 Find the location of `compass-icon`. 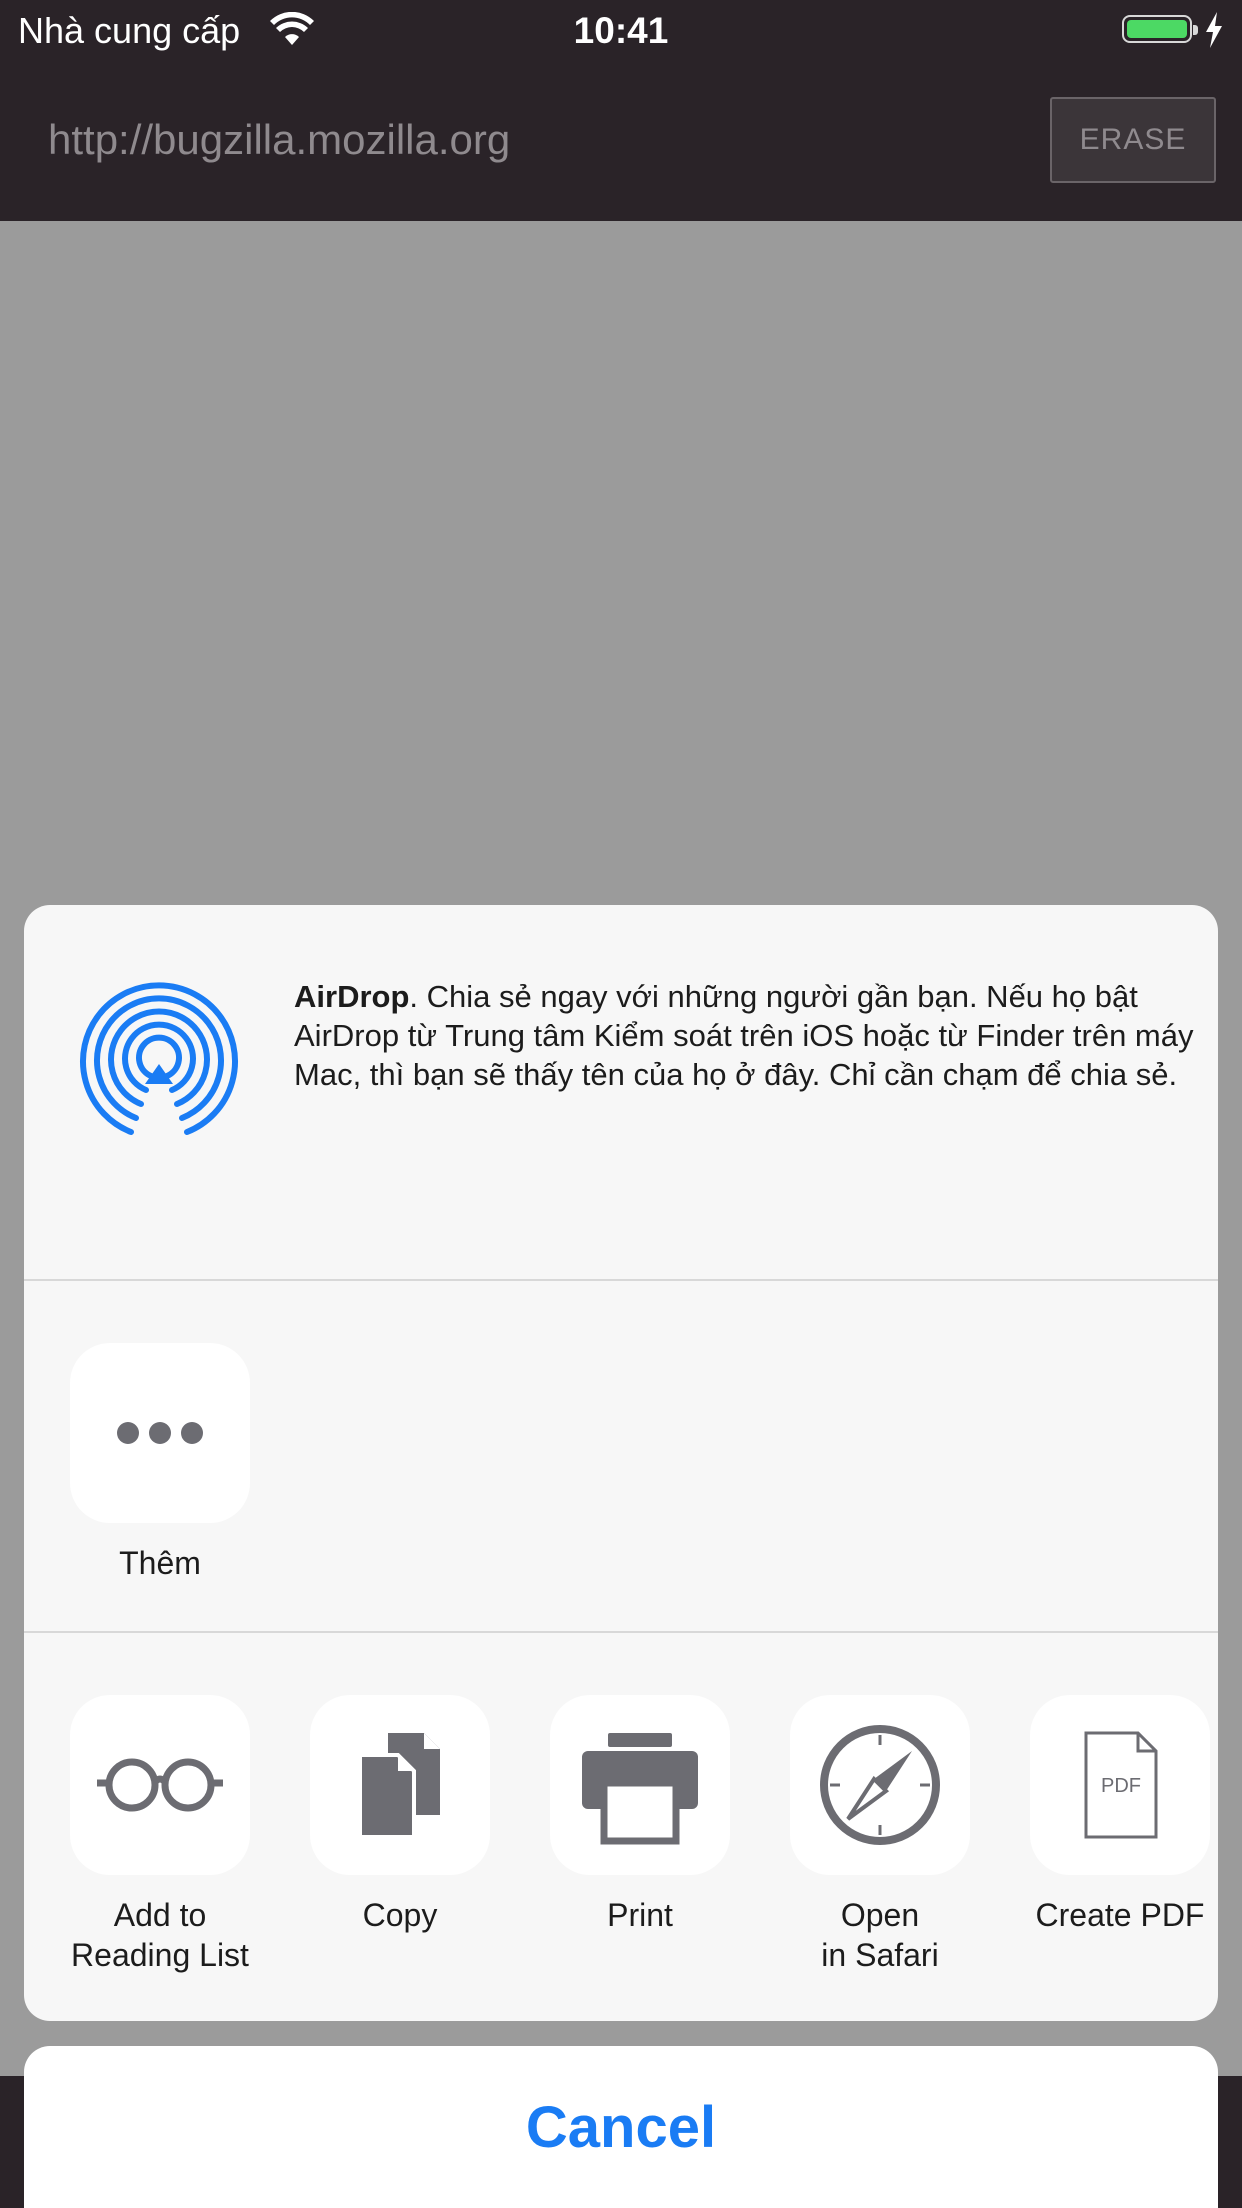

compass-icon is located at coordinates (880, 1785).